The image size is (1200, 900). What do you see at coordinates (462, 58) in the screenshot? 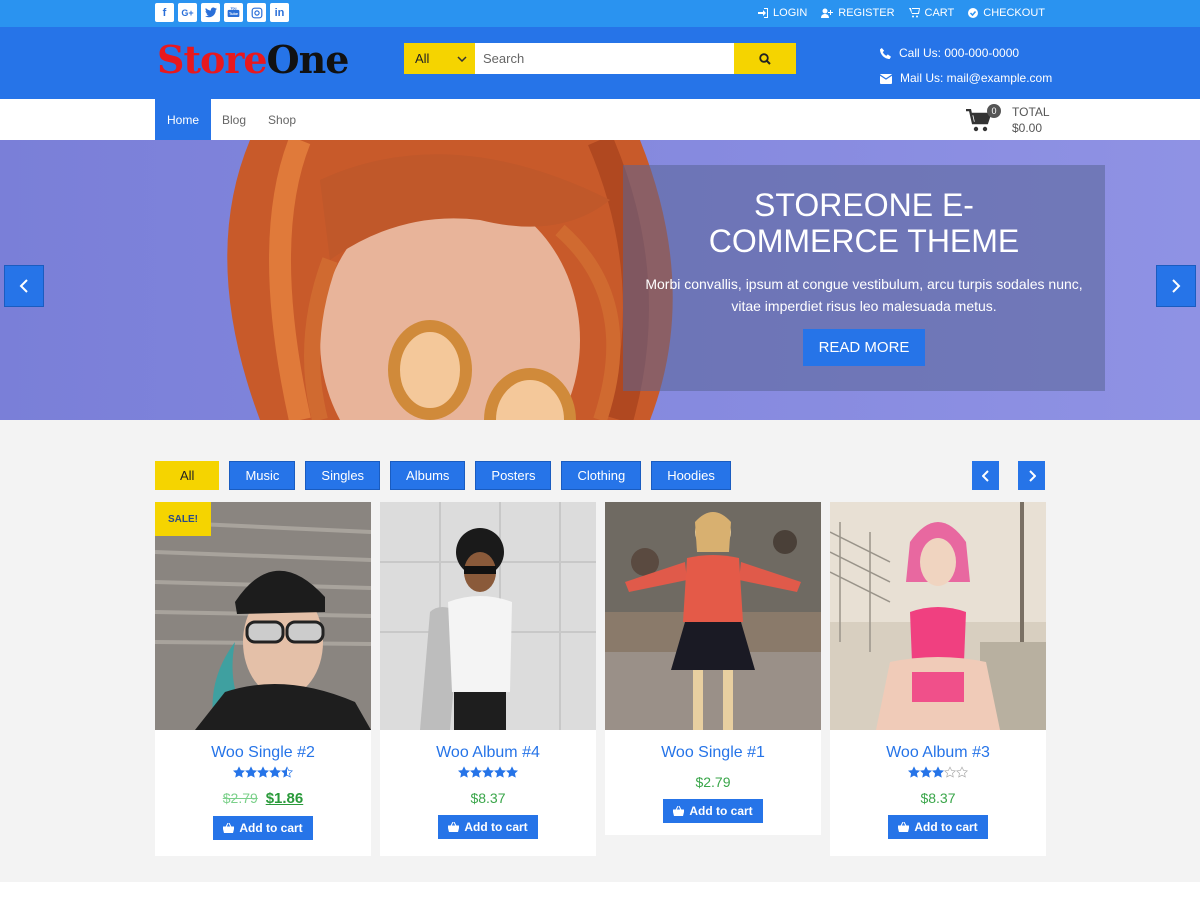
I see `chevron-down-icon` at bounding box center [462, 58].